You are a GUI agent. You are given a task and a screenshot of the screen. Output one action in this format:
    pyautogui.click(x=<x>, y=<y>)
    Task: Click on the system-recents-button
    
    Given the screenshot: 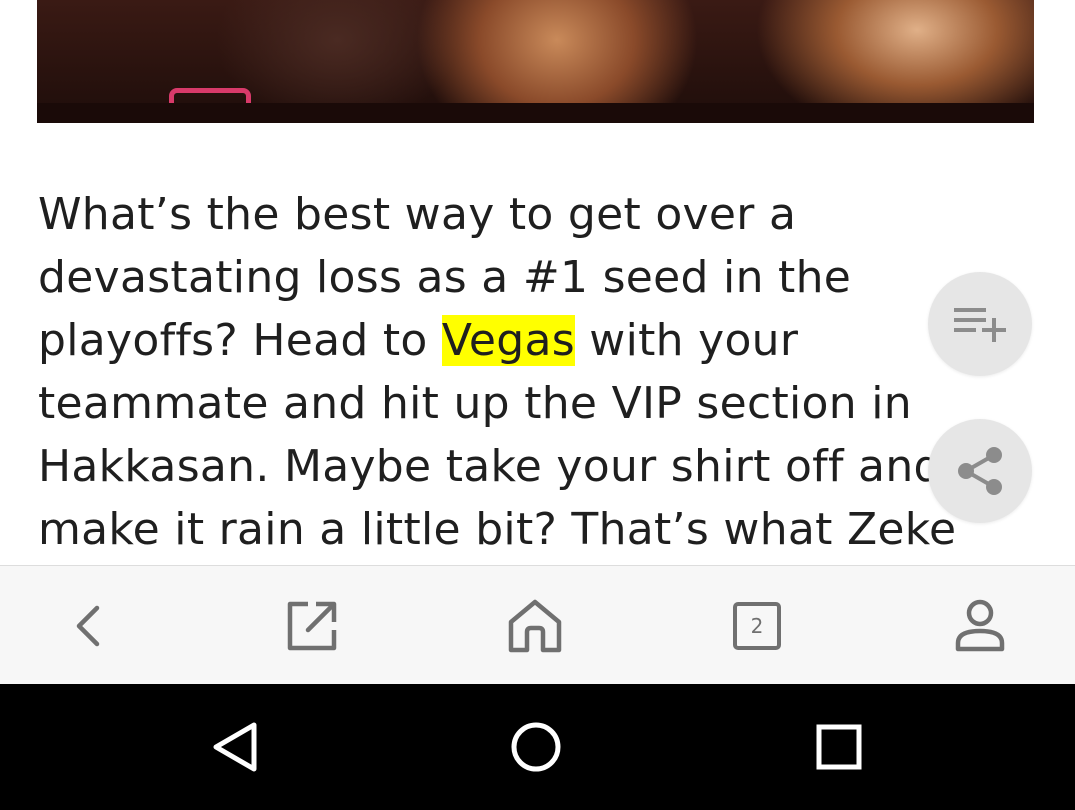 What is the action you would take?
    pyautogui.click(x=839, y=747)
    